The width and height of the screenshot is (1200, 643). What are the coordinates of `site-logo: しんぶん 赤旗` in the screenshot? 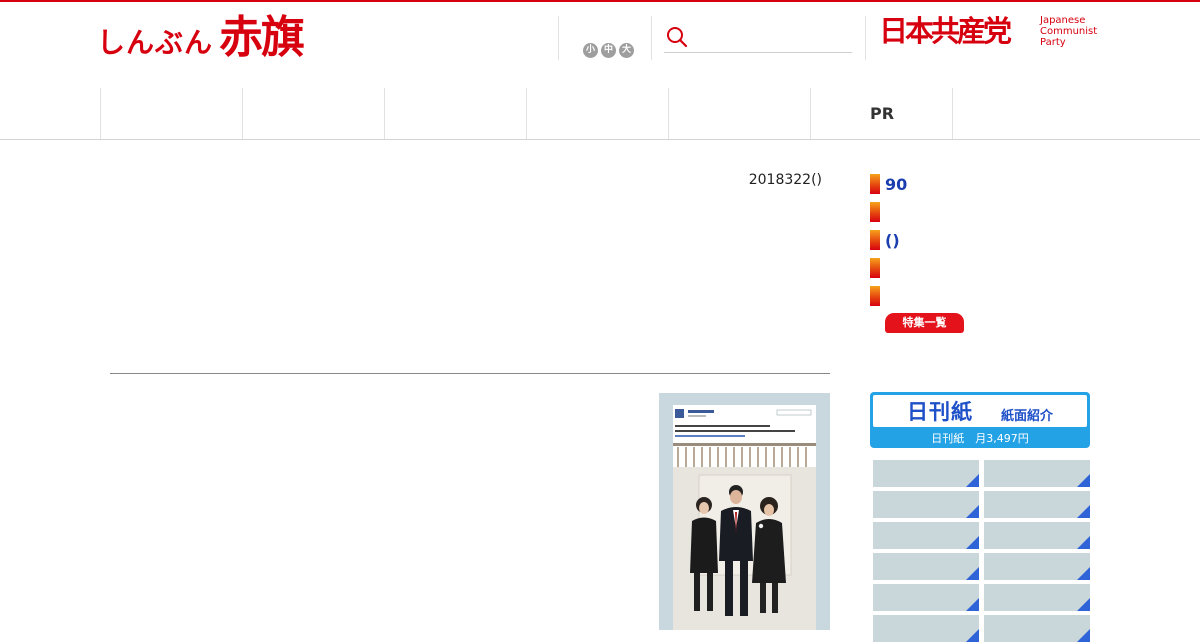 It's located at (201, 38).